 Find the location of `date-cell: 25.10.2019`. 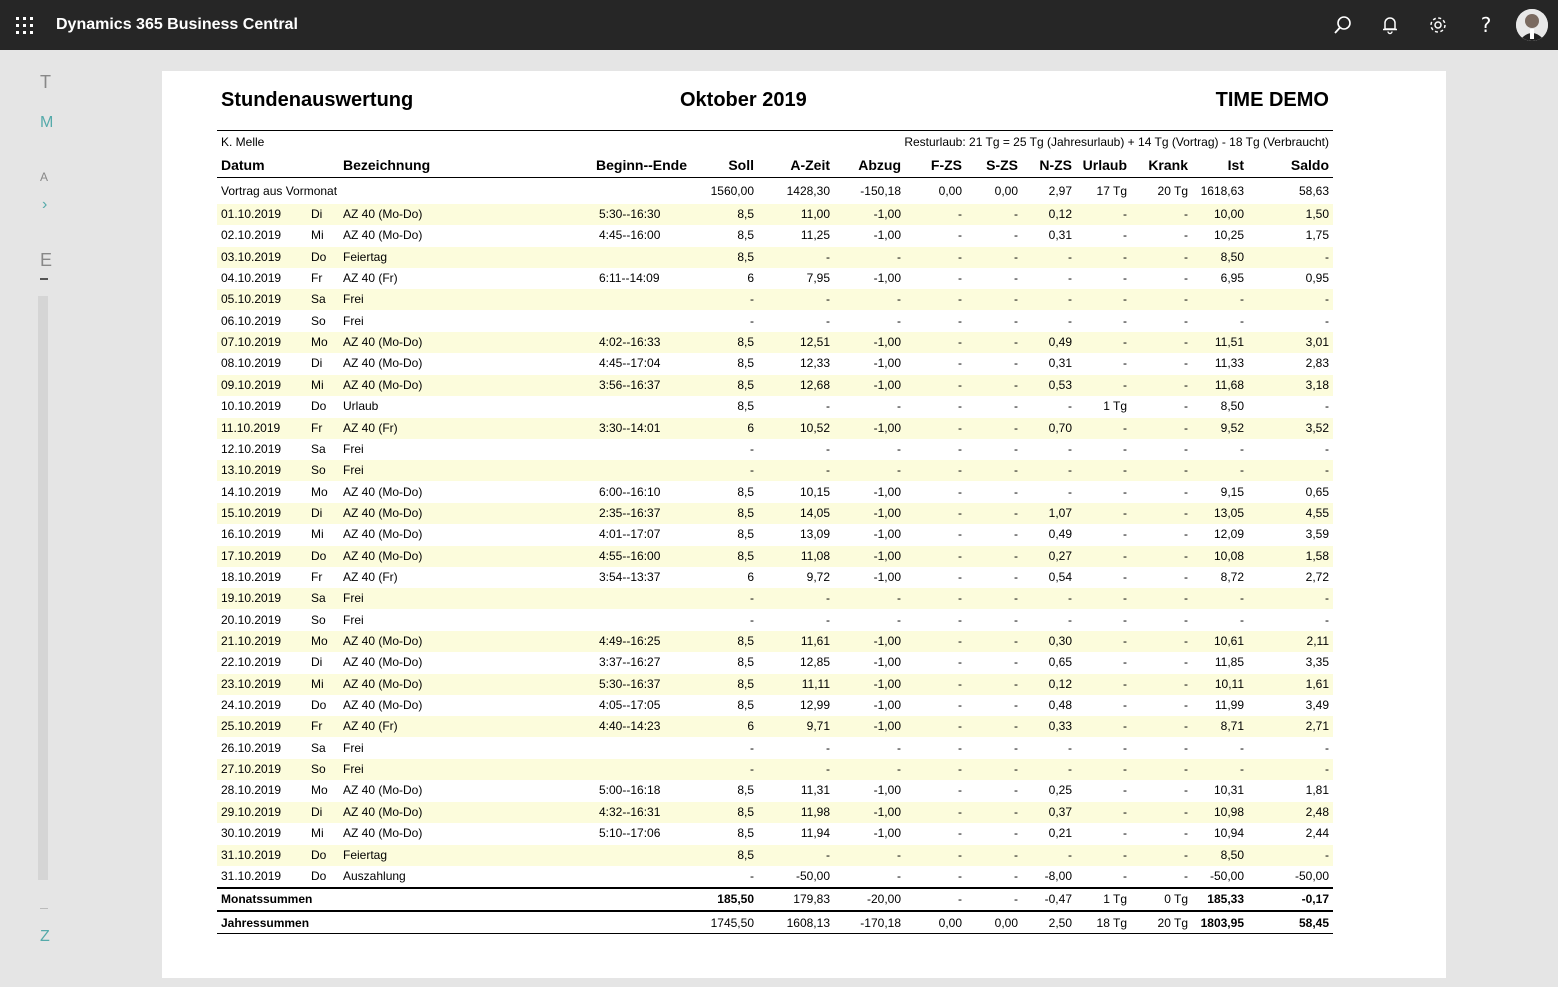

date-cell: 25.10.2019 is located at coordinates (251, 726).